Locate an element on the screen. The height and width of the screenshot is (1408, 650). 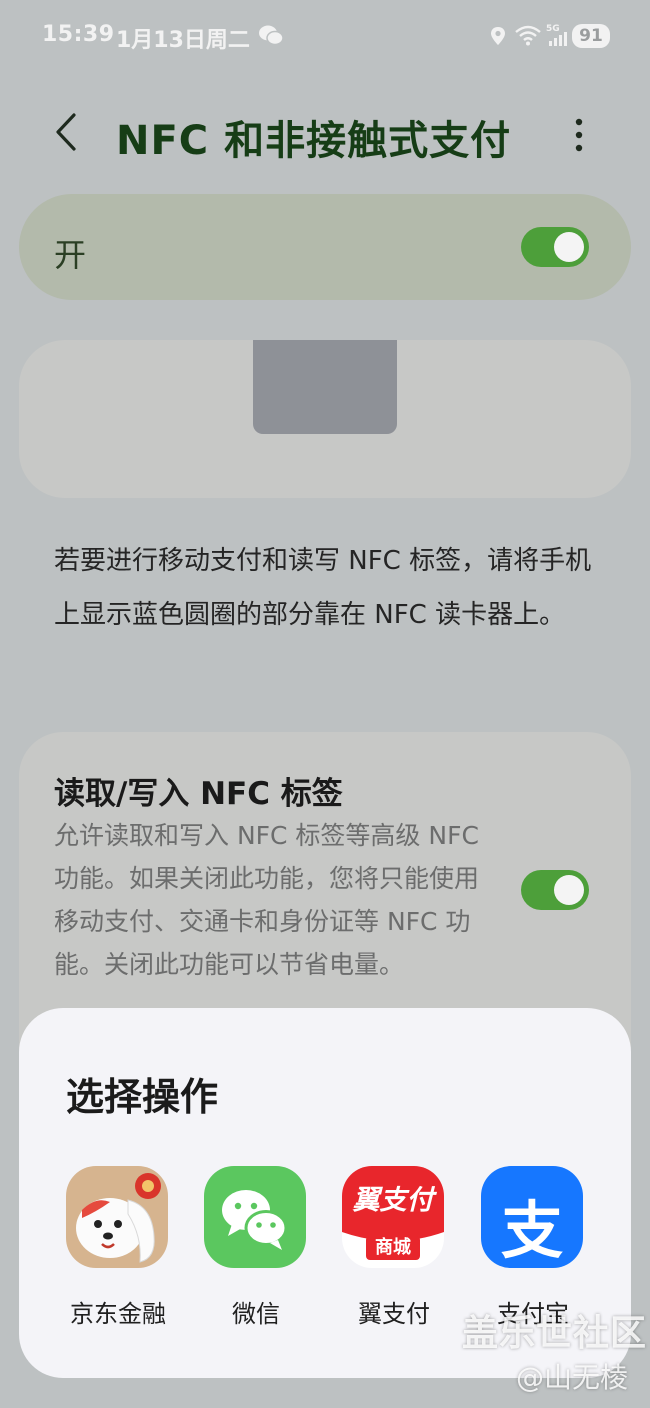
alipay-icon-glyph: 支 is located at coordinates (531, 1230).